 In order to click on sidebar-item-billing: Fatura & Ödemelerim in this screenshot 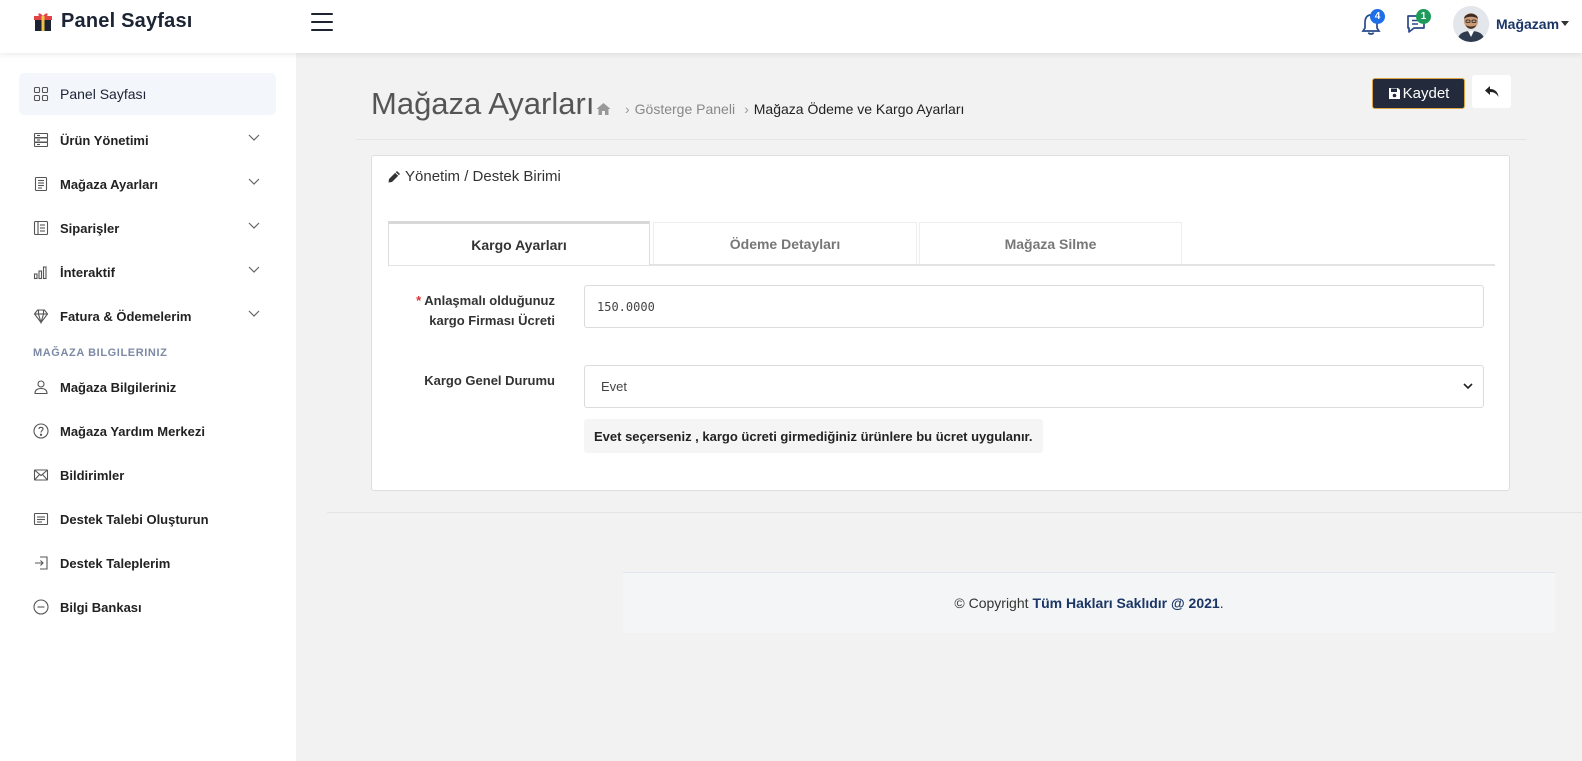, I will do `click(147, 316)`.